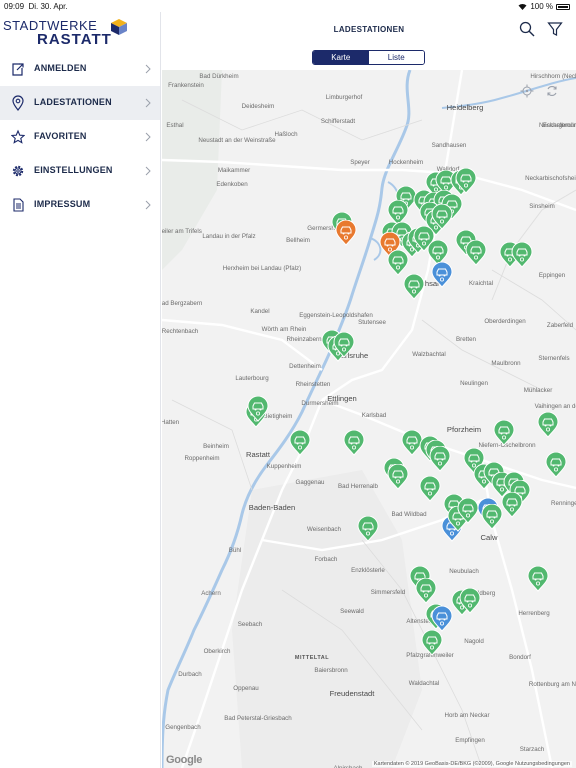  I want to click on town-label: Bad Dürkheim, so click(219, 76).